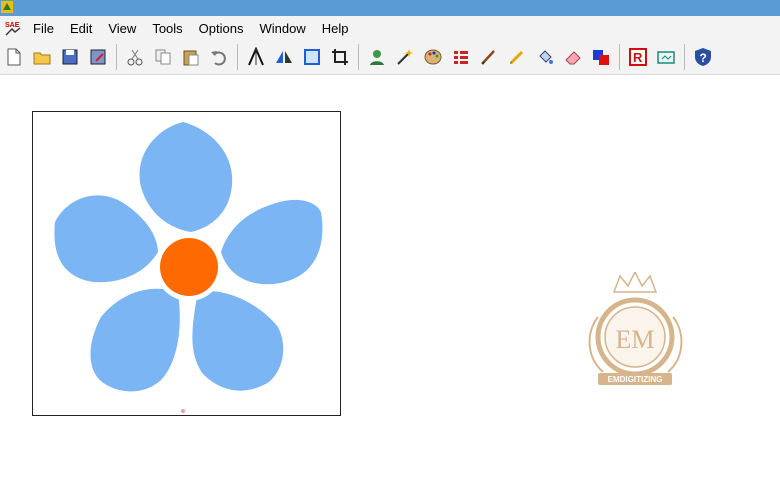 The width and height of the screenshot is (780, 490). What do you see at coordinates (191, 57) in the screenshot?
I see `paste-icon` at bounding box center [191, 57].